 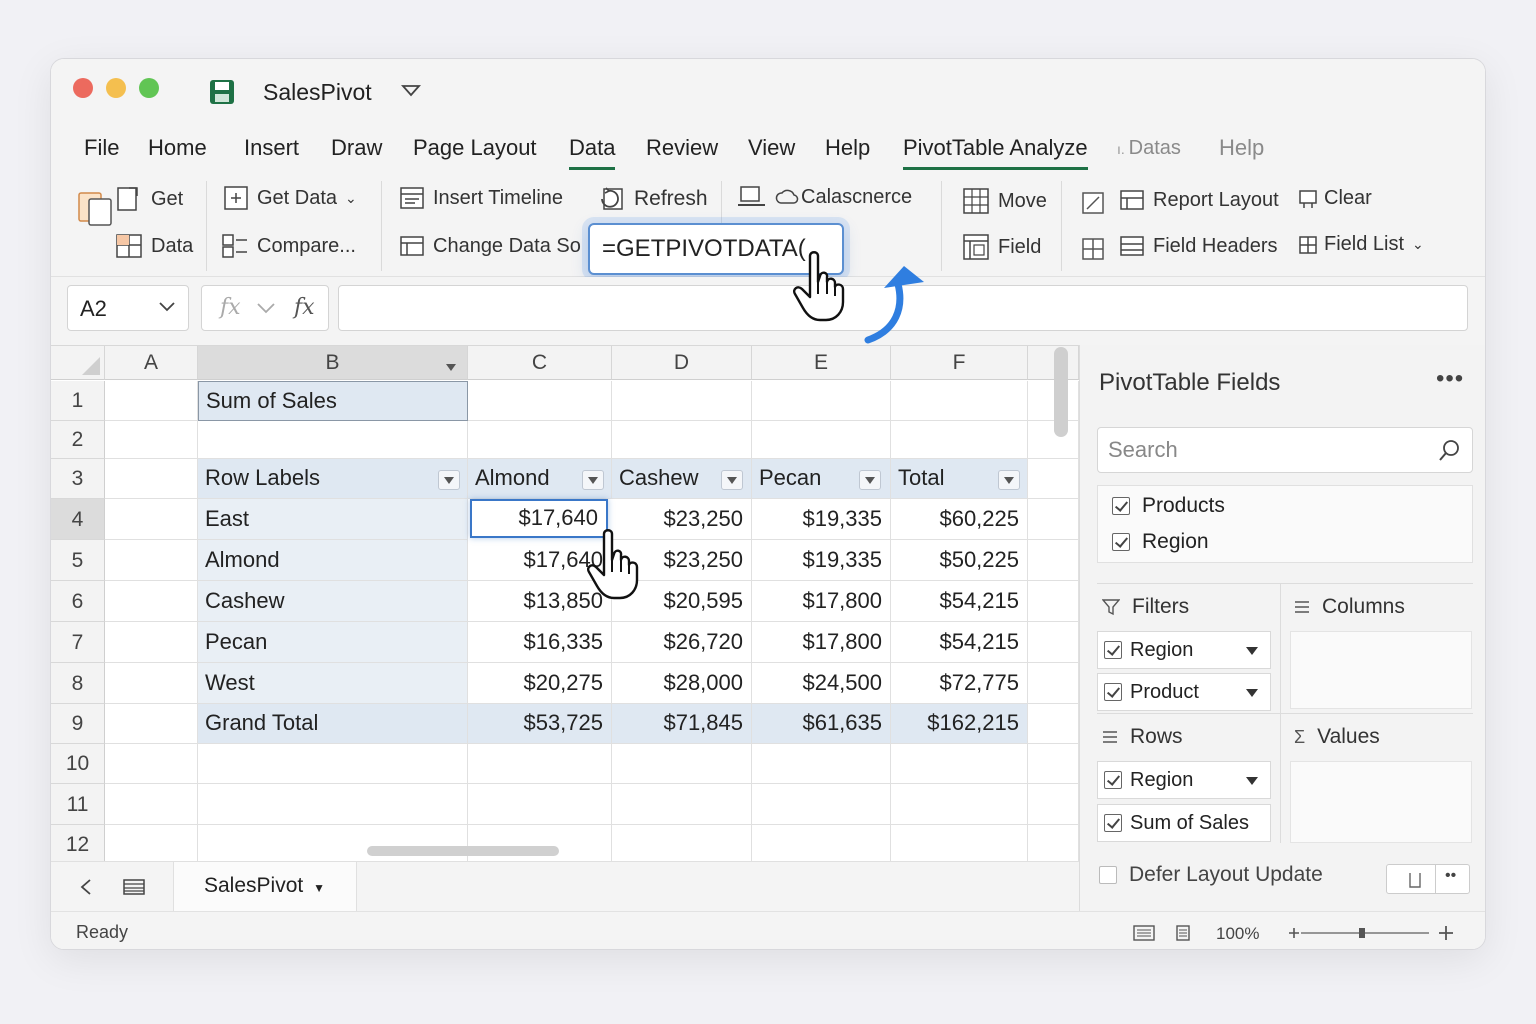 What do you see at coordinates (78, 804) in the screenshot?
I see `row-header-11: 11` at bounding box center [78, 804].